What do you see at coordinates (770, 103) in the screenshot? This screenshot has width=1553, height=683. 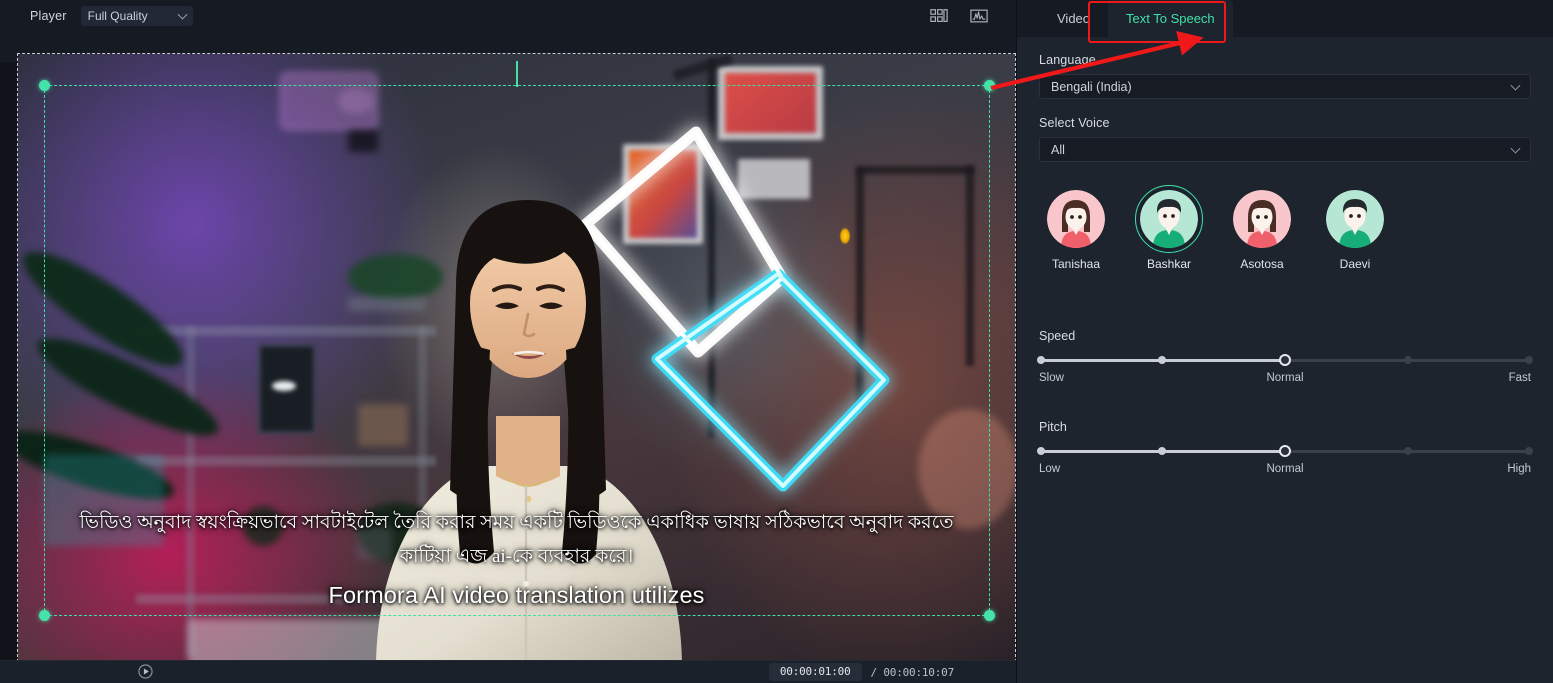 I see `wall-picture-upper` at bounding box center [770, 103].